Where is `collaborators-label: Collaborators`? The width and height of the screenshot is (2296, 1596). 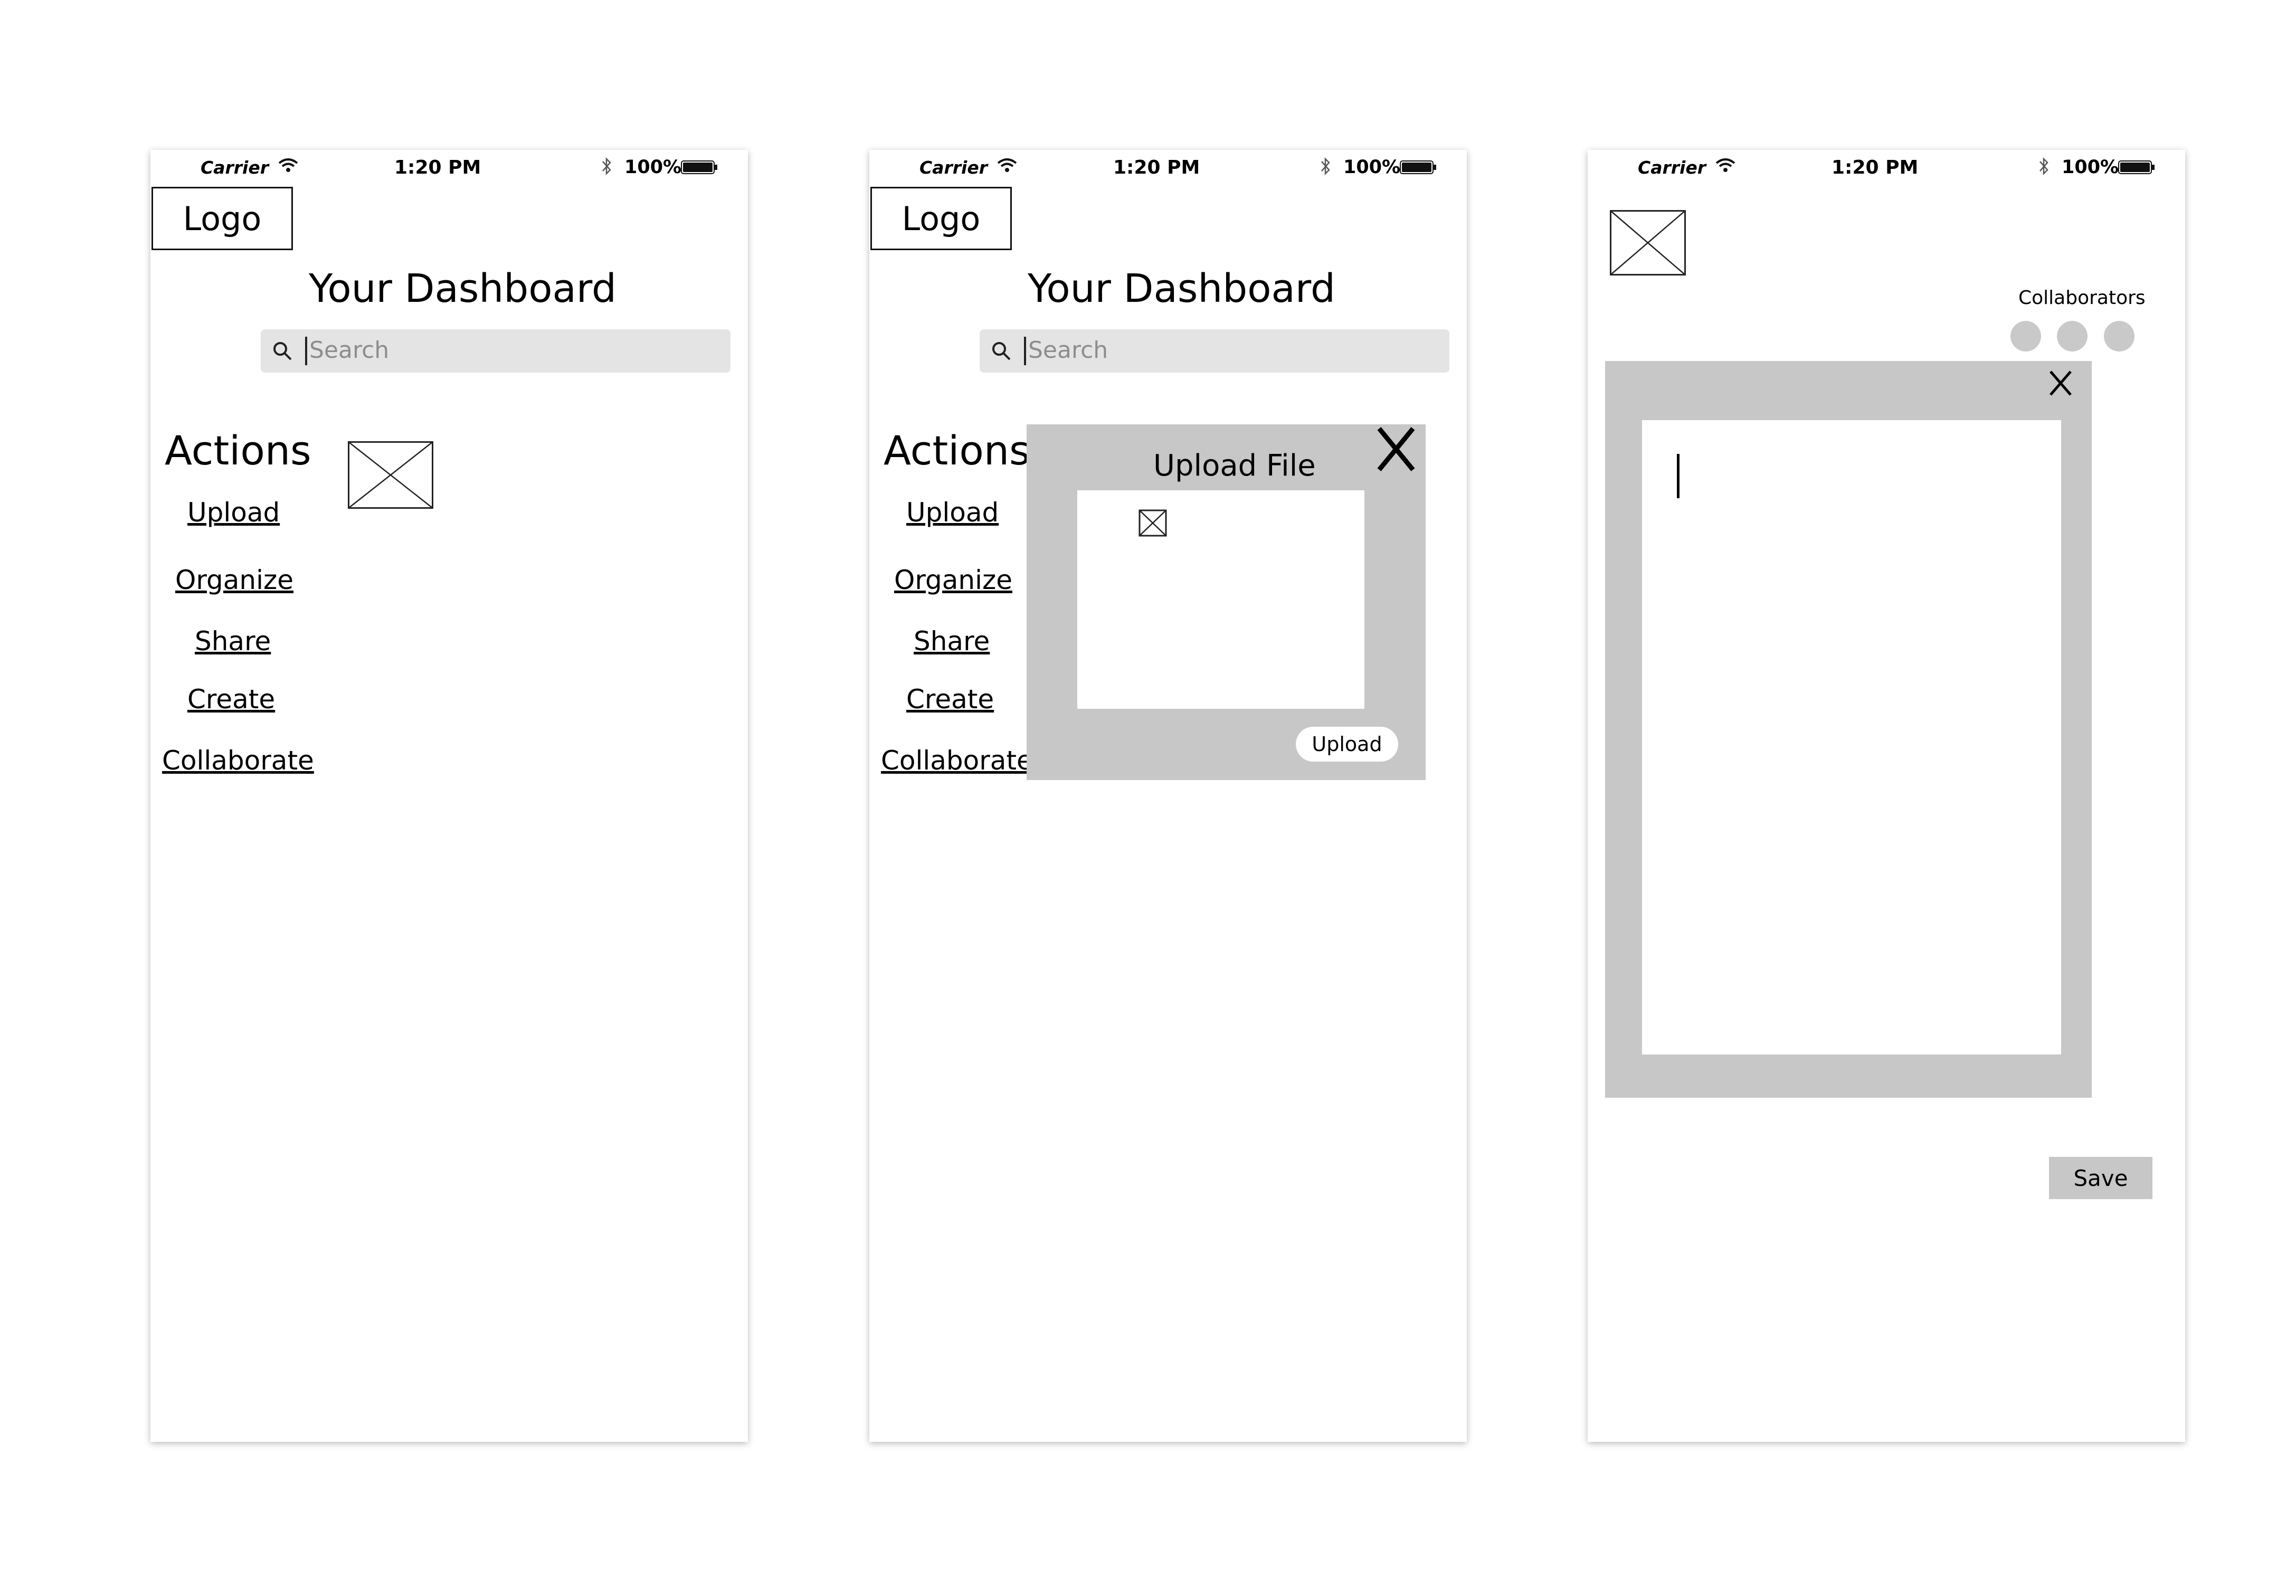
collaborators-label: Collaborators is located at coordinates (2082, 298).